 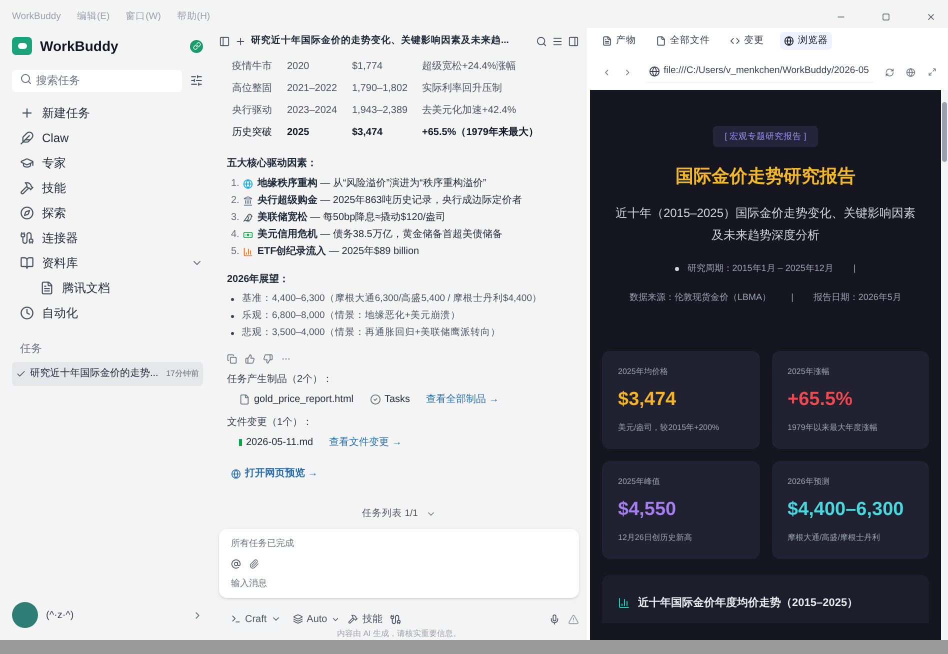 I want to click on report-subtitle: 近十年（2015–2025）国际金价走势变化、关键影响因素及未来趋势深度分析, so click(x=765, y=224).